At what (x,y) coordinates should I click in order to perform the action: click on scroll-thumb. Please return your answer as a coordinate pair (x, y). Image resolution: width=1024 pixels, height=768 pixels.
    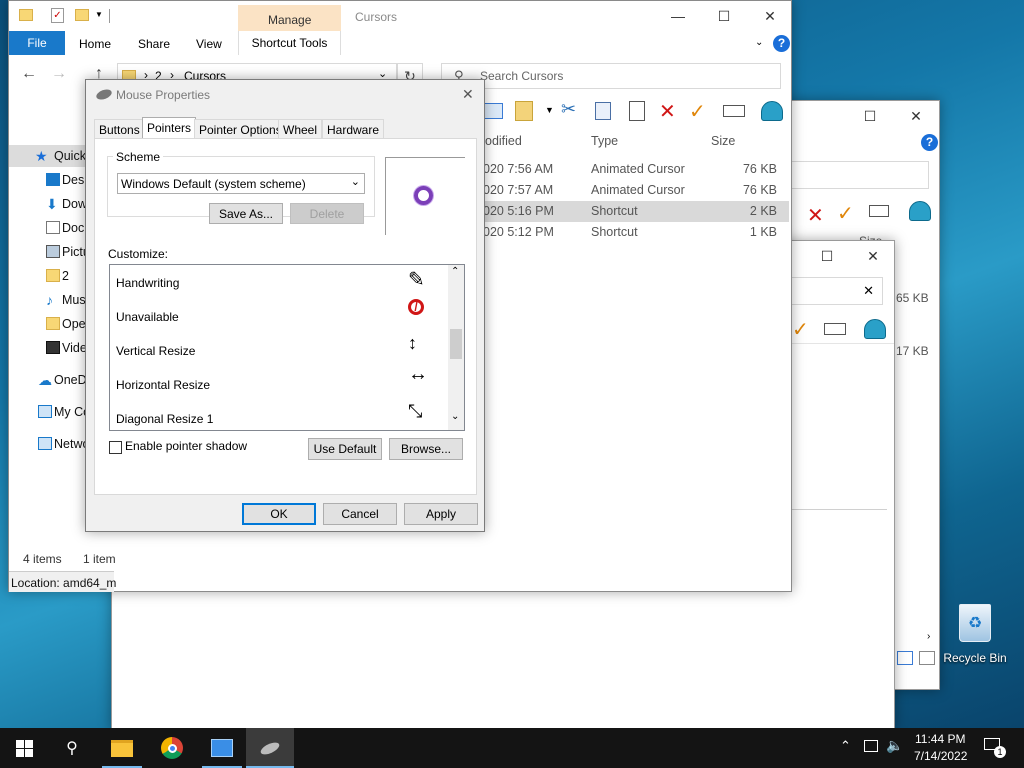
    Looking at the image, I should click on (456, 344).